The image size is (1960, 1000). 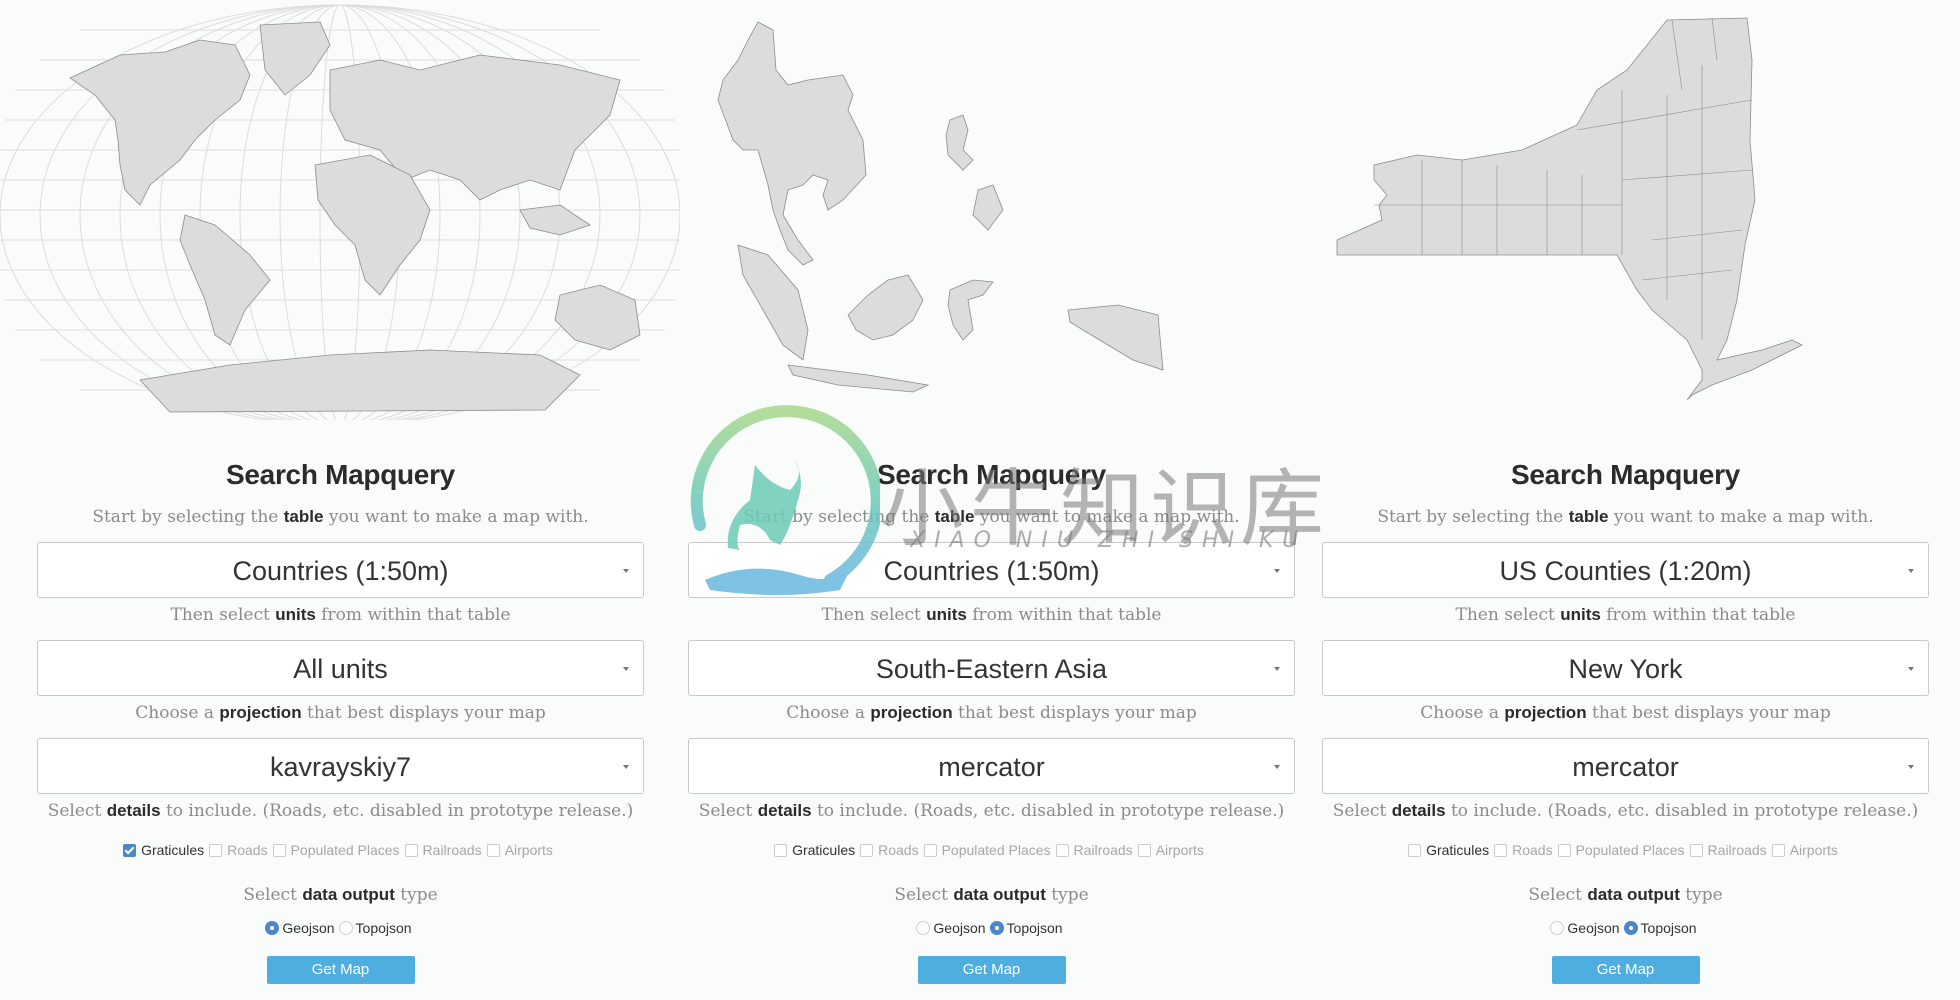 What do you see at coordinates (355, 217) in the screenshot?
I see `land-shapes` at bounding box center [355, 217].